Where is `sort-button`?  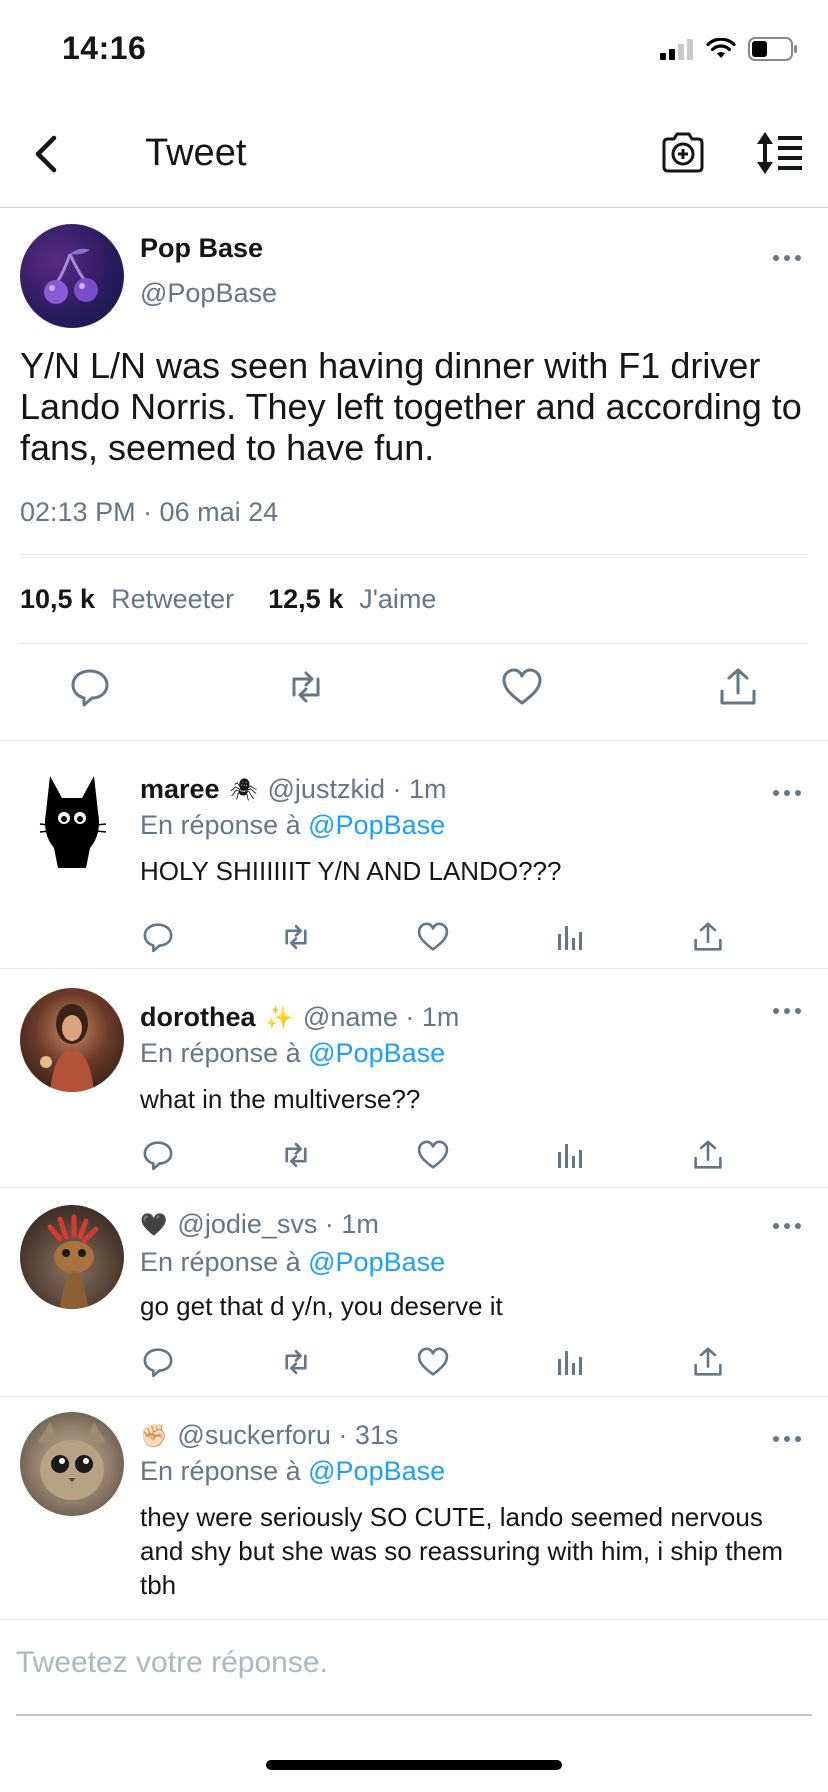
sort-button is located at coordinates (779, 153).